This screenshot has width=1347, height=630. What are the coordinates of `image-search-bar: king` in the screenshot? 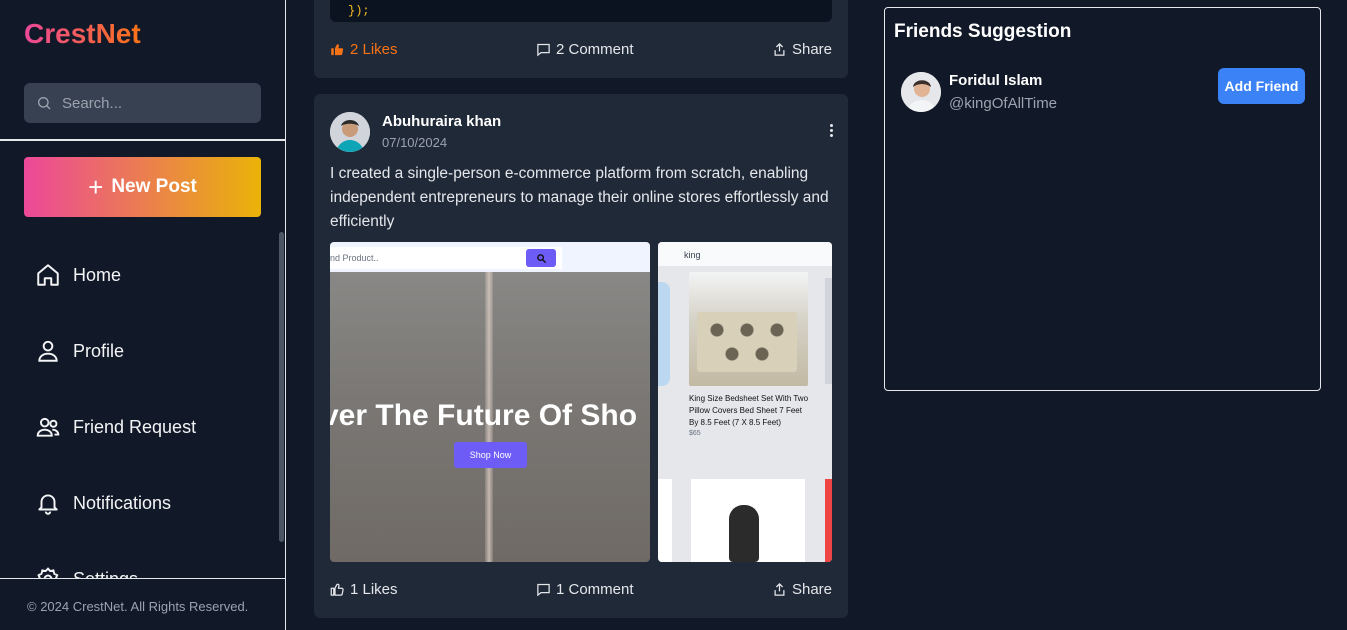 It's located at (745, 254).